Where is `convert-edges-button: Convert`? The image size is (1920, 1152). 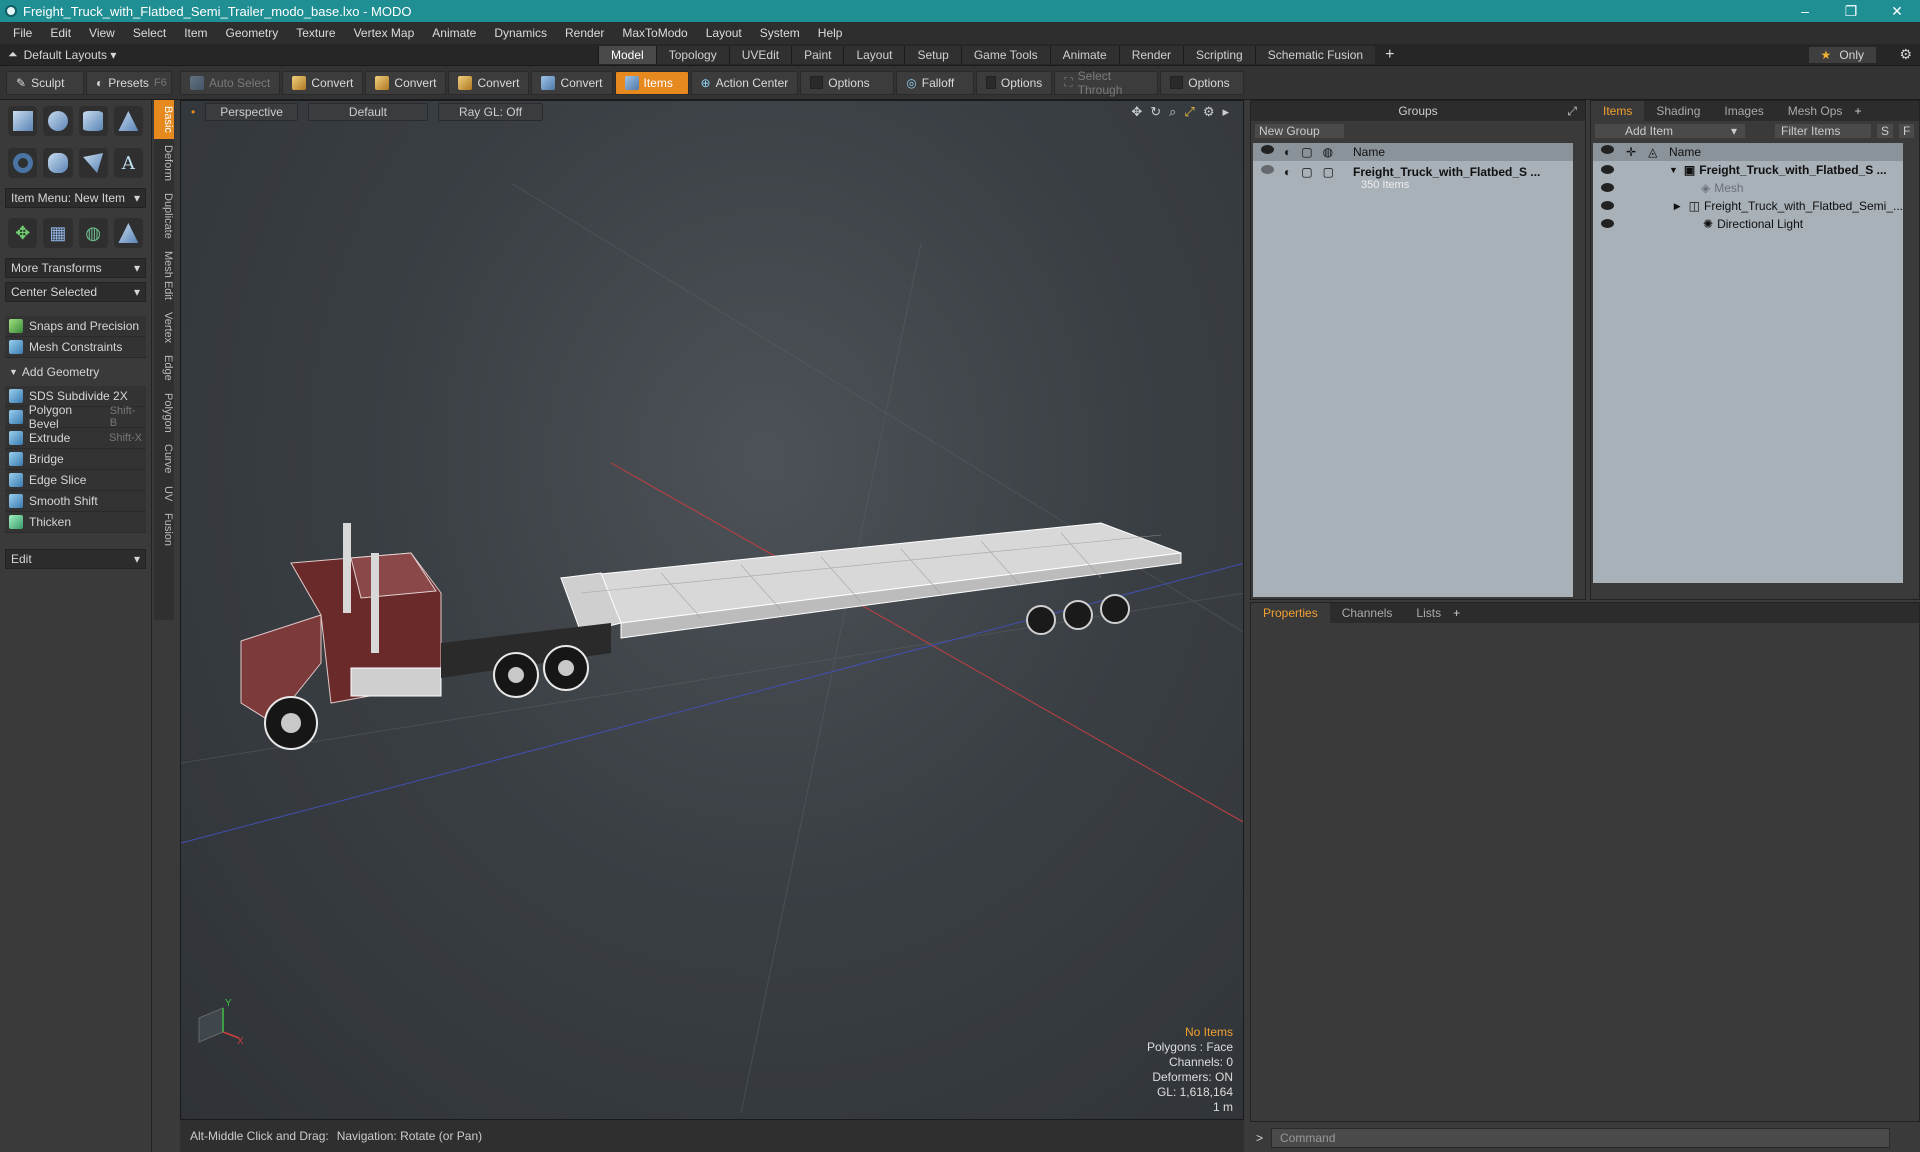
convert-edges-button: Convert is located at coordinates (406, 82).